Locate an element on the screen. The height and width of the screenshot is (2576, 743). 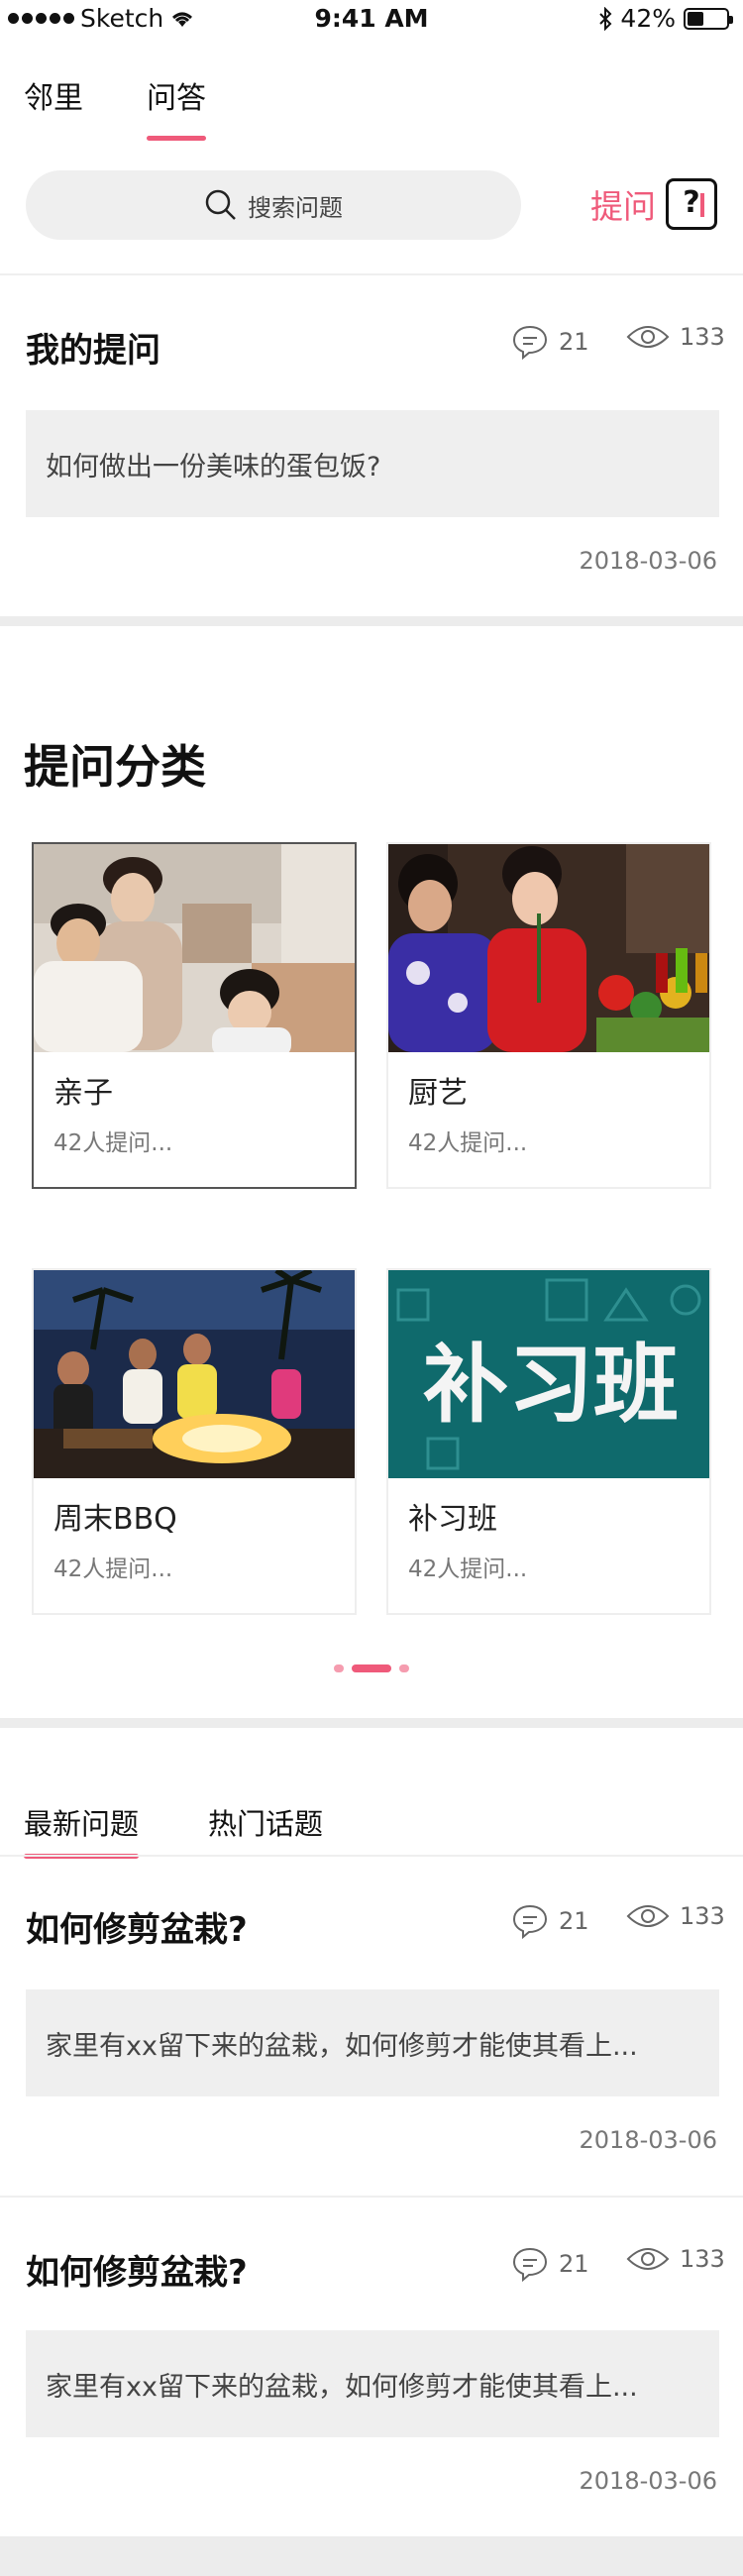
tutoring-image: 补习班 is located at coordinates (548, 1374).